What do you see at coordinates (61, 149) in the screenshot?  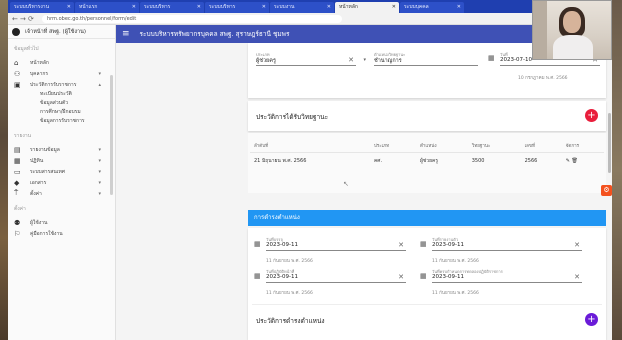 I see `sidebar-item-reports: ▤ รายงานข้อมูล ▾` at bounding box center [61, 149].